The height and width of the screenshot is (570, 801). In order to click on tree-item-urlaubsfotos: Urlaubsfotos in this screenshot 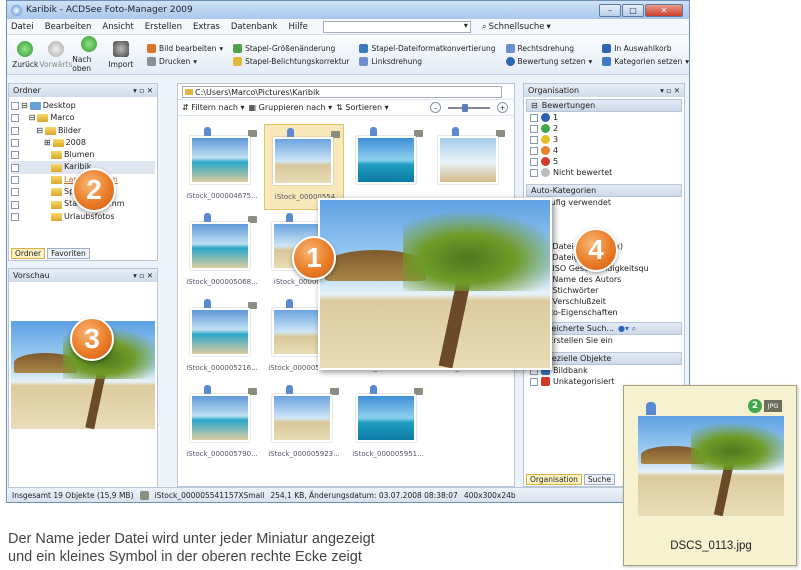, I will do `click(83, 217)`.